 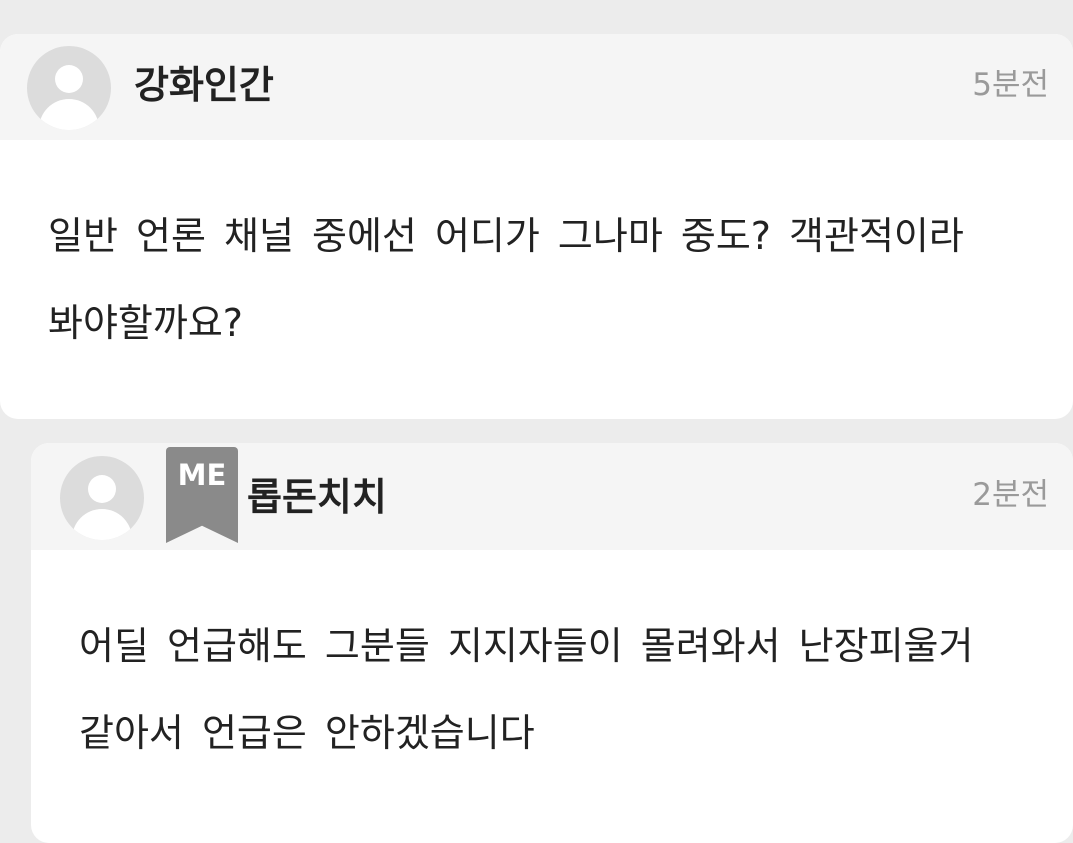 What do you see at coordinates (1010, 85) in the screenshot?
I see `comment-timestamp: 5분전` at bounding box center [1010, 85].